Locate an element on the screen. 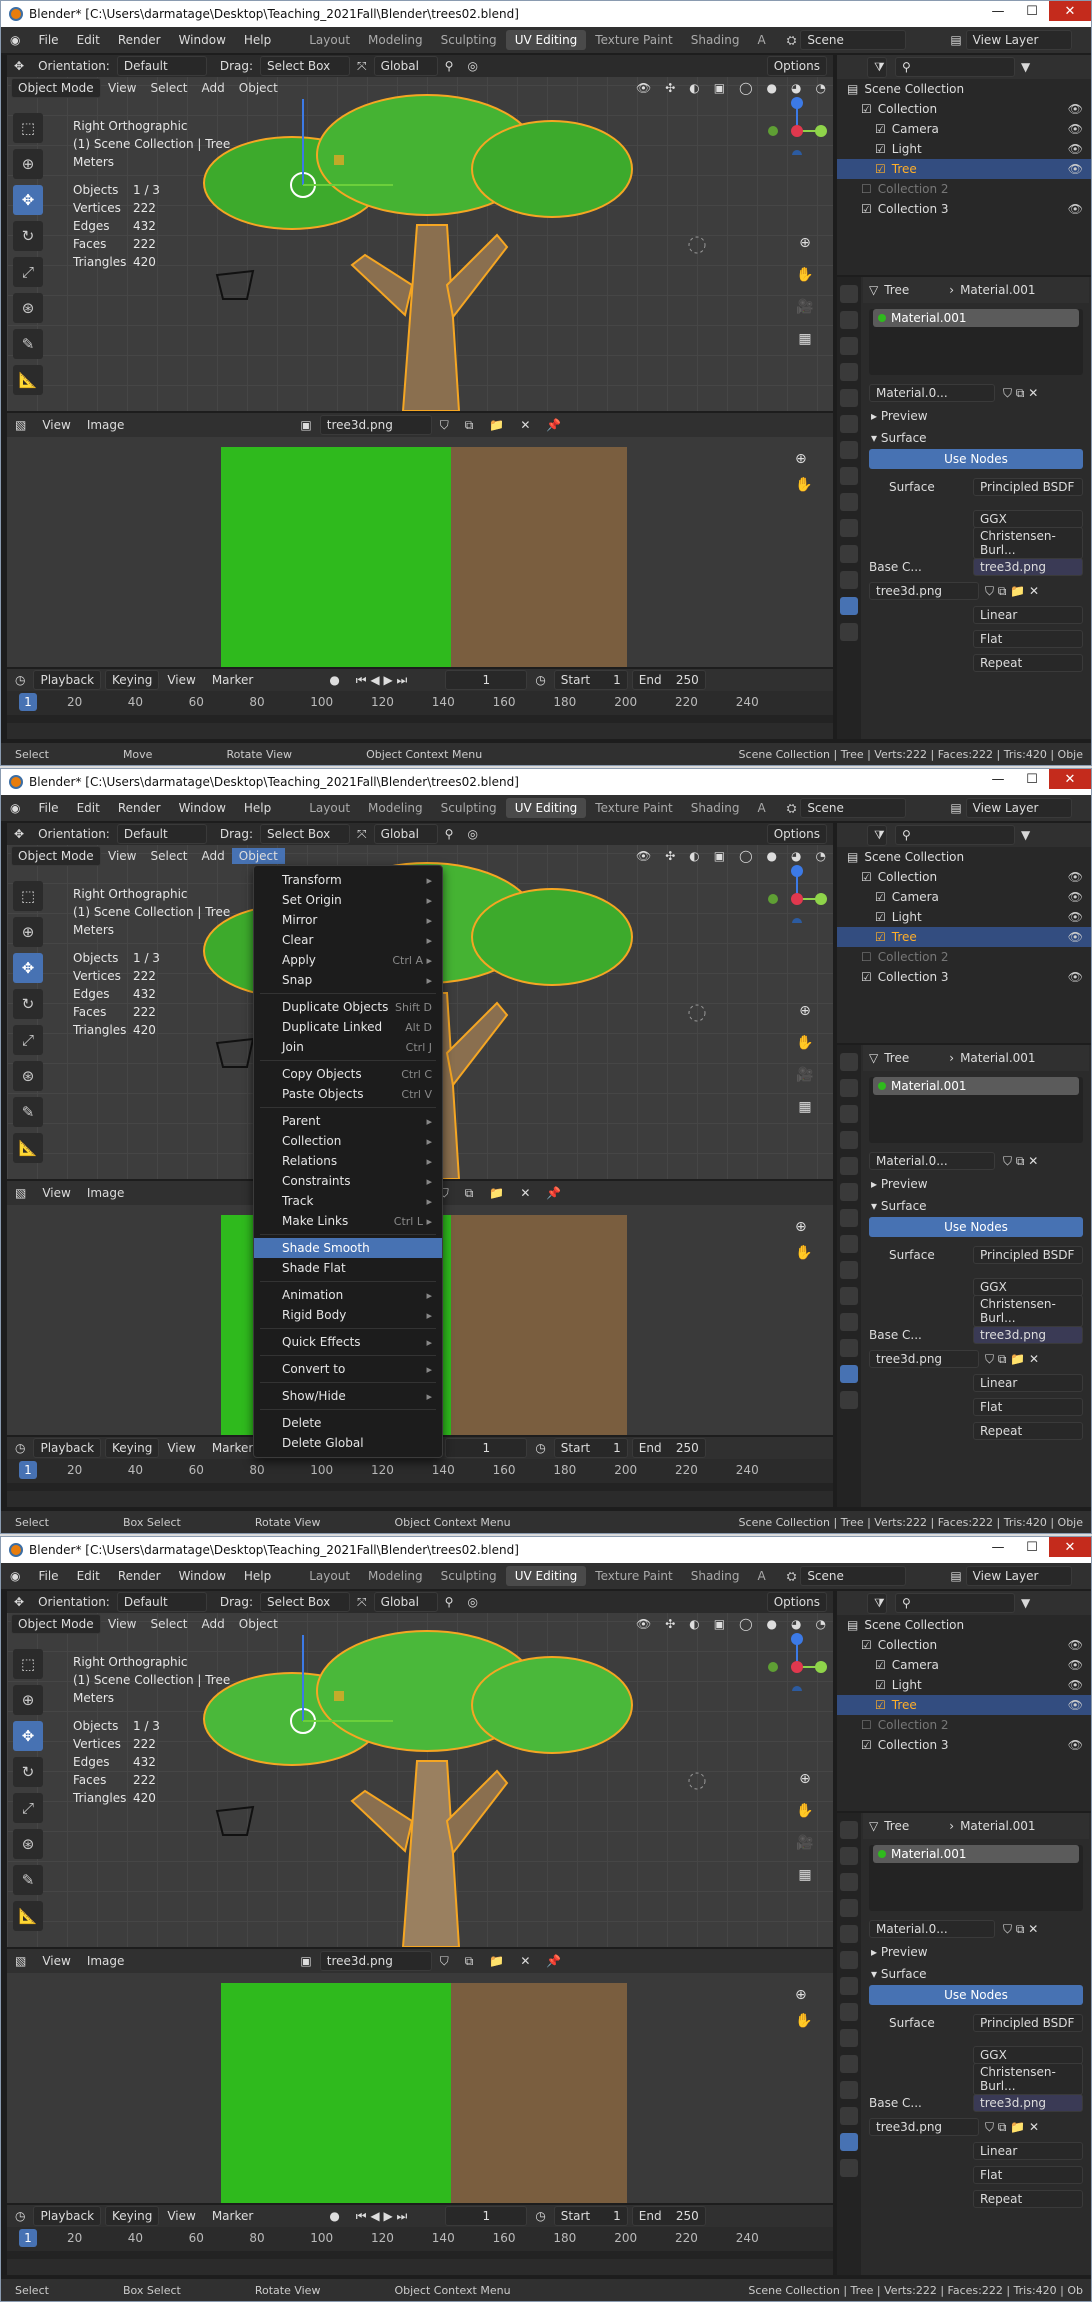 This screenshot has height=2302, width=1092. unlink-image-icon: ✕ is located at coordinates (525, 425).